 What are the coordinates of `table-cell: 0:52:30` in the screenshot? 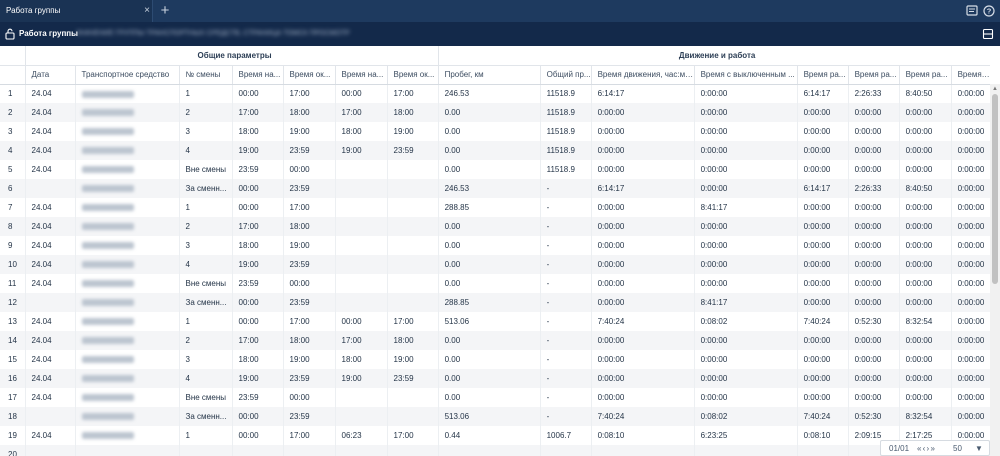 It's located at (874, 321).